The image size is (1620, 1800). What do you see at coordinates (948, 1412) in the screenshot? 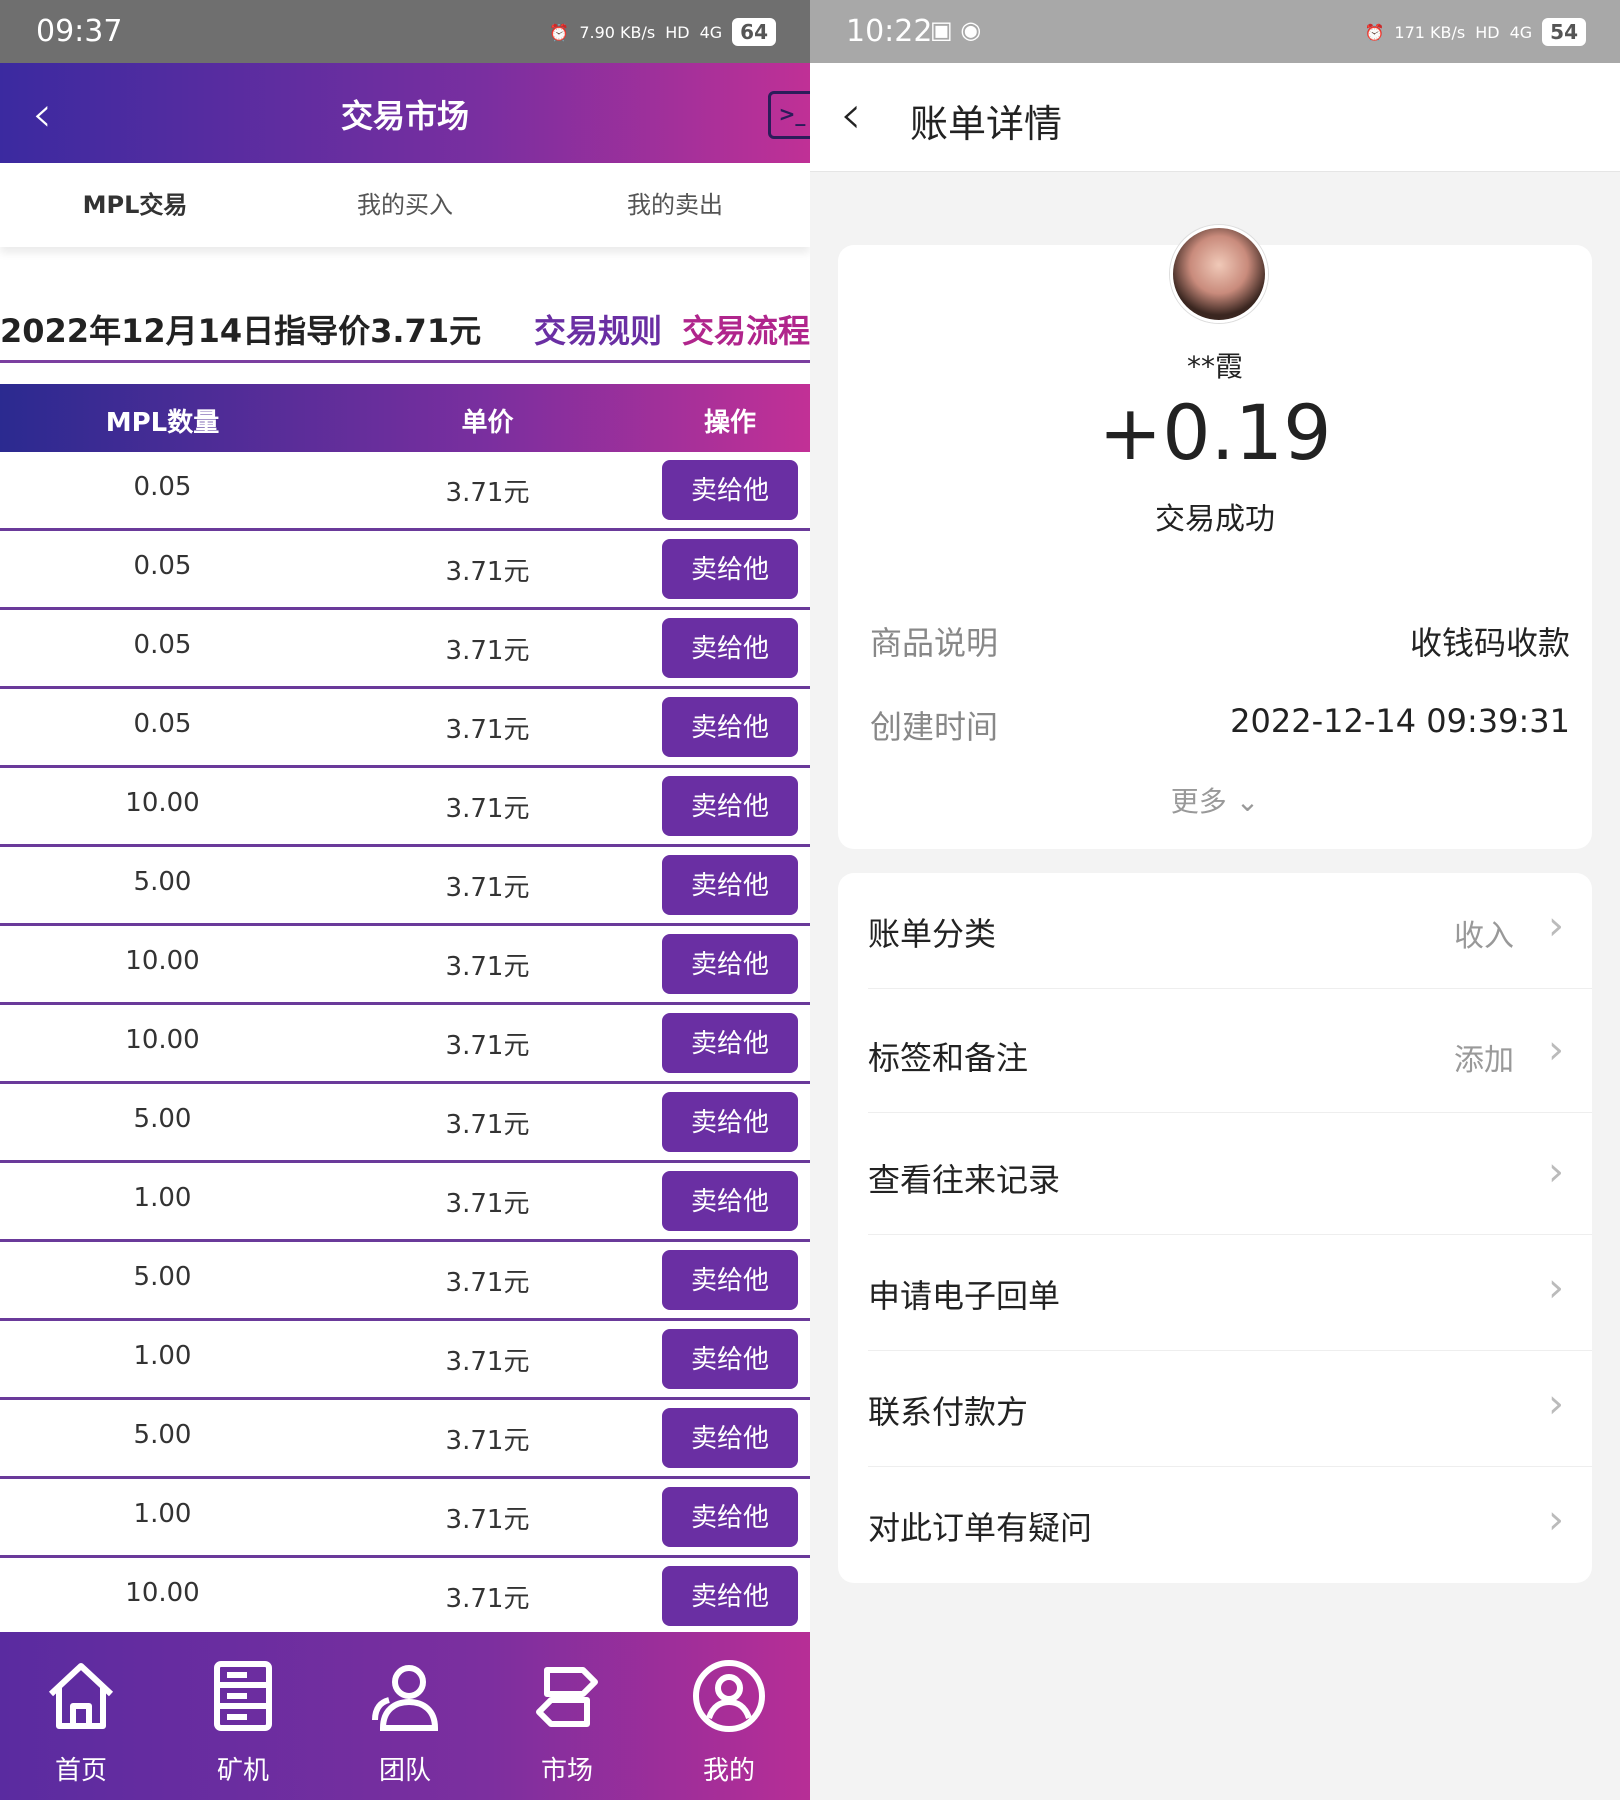
I see `item-label: 联系付款方` at bounding box center [948, 1412].